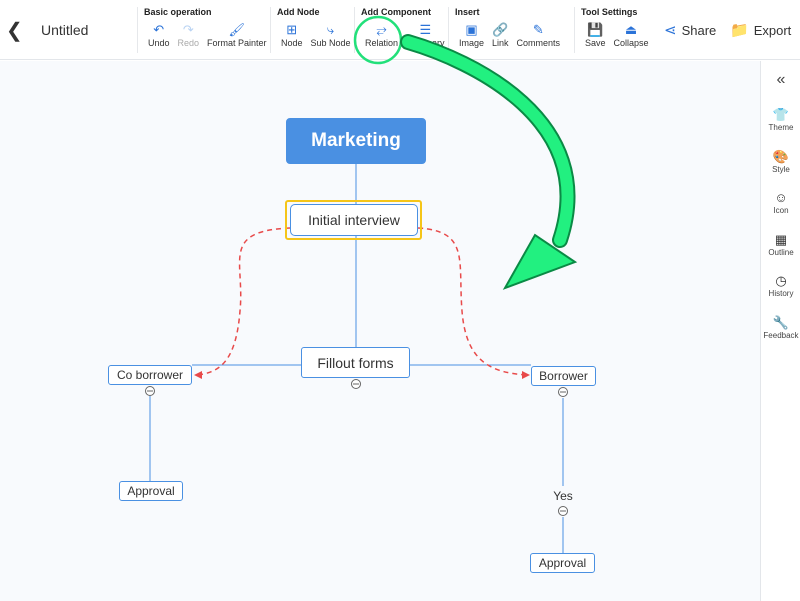 The image size is (800, 601). Describe the element at coordinates (292, 29) in the screenshot. I see `node-icon: ⊞` at that location.